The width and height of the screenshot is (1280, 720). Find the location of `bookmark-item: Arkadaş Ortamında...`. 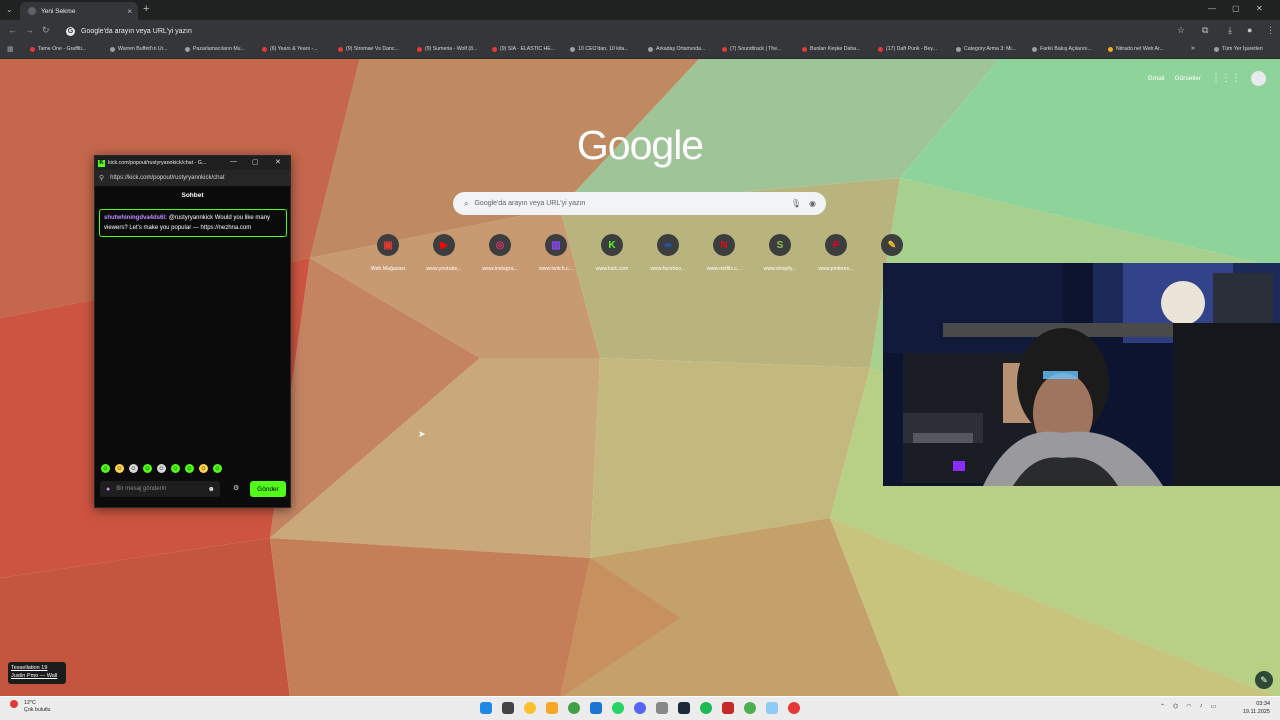

bookmark-item: Arkadaş Ortamında... is located at coordinates (676, 49).